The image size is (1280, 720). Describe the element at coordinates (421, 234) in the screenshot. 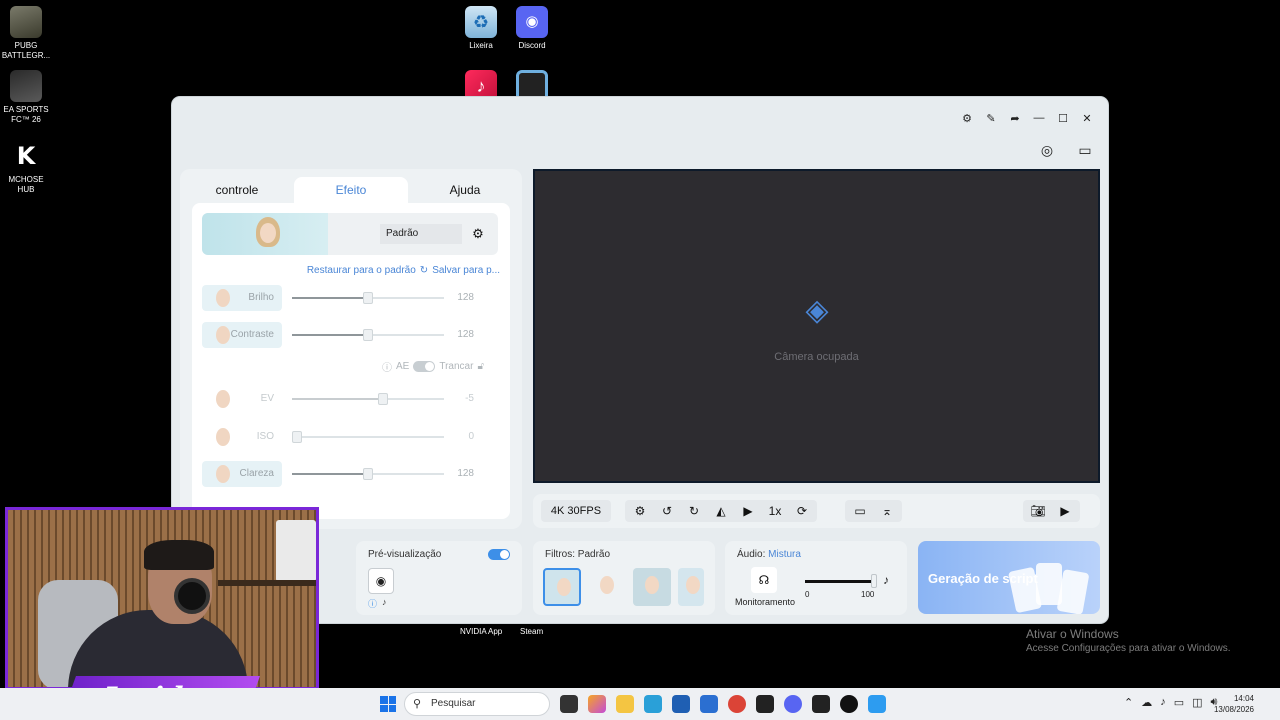

I see `preset-name: Padrão` at that location.